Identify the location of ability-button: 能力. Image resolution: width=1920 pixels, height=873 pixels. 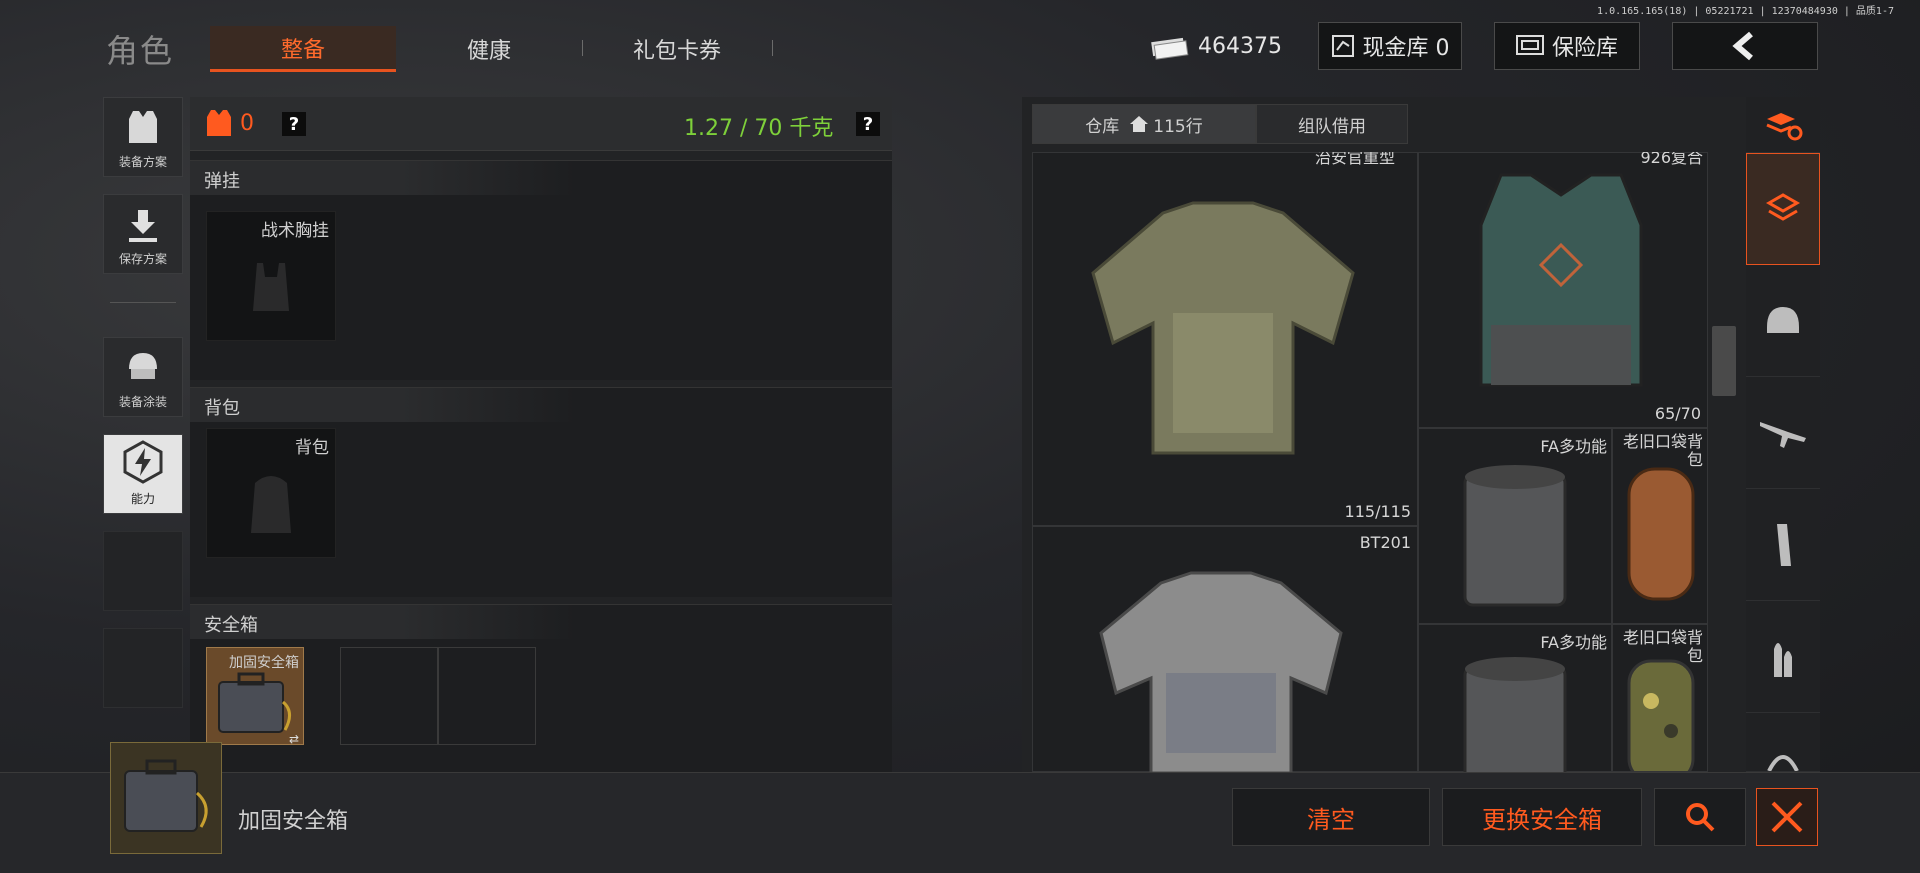
(143, 474).